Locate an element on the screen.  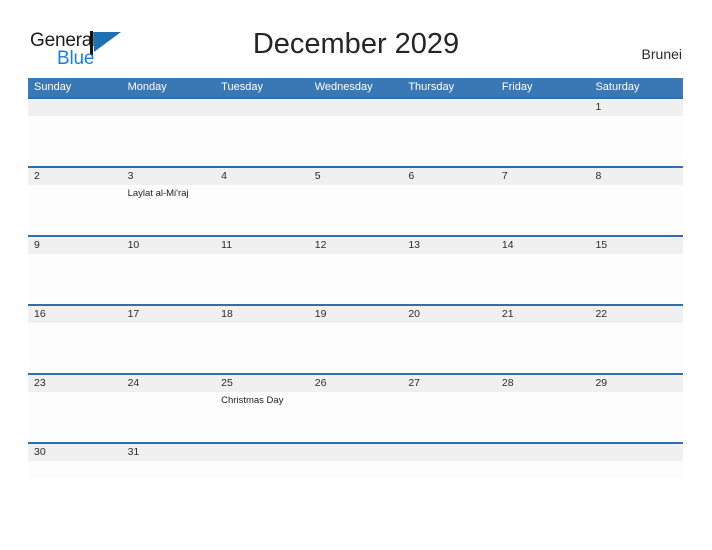
daynum-cell: 8 is located at coordinates (636, 176).